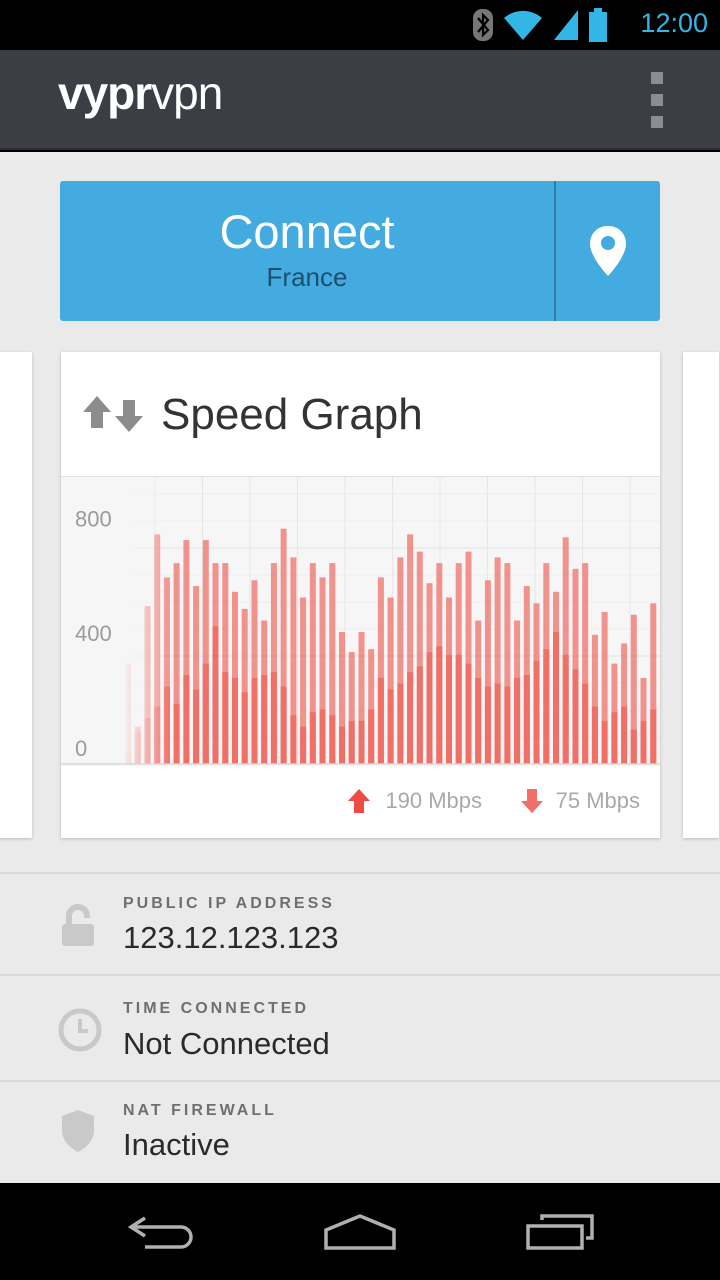  Describe the element at coordinates (93, 518) in the screenshot. I see `y-tick-label: 800` at that location.